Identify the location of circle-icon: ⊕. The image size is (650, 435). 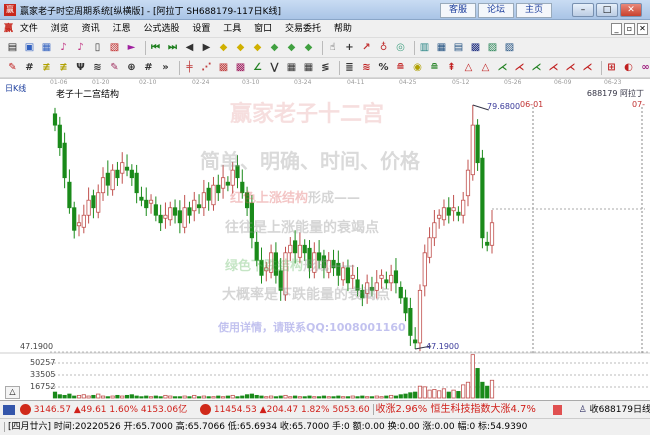
(131, 67).